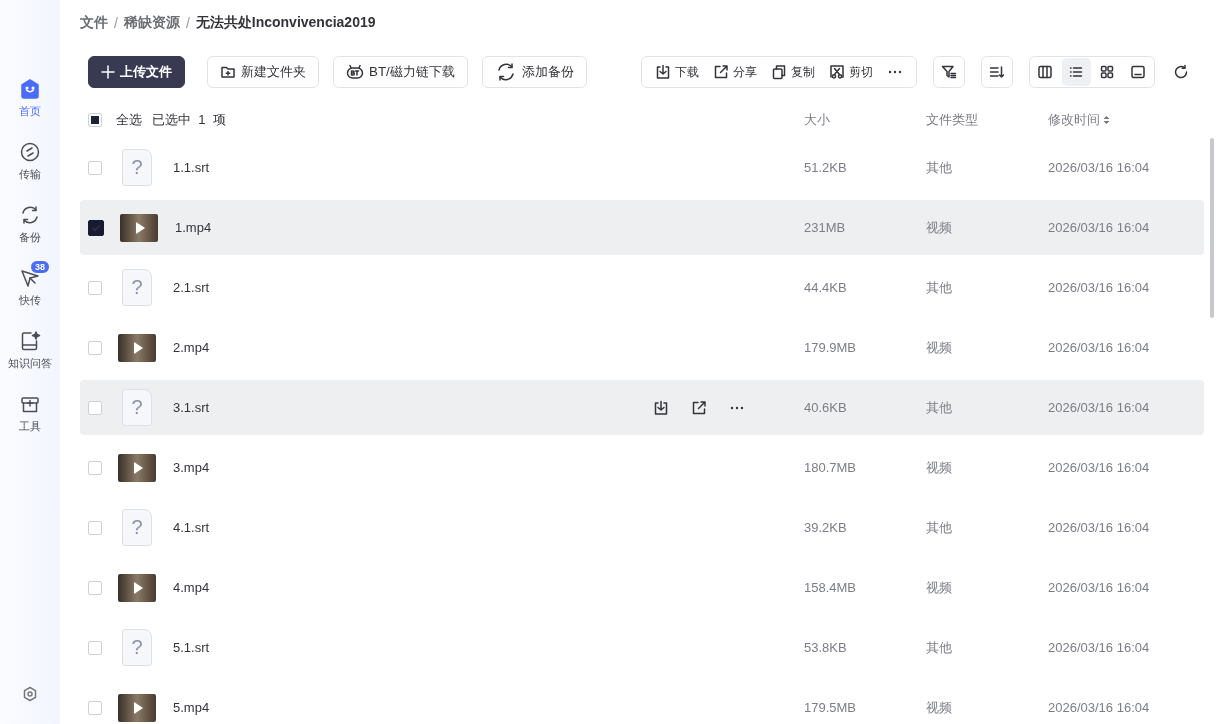 Image resolution: width=1218 pixels, height=724 pixels. I want to click on sync-icon, so click(30, 215).